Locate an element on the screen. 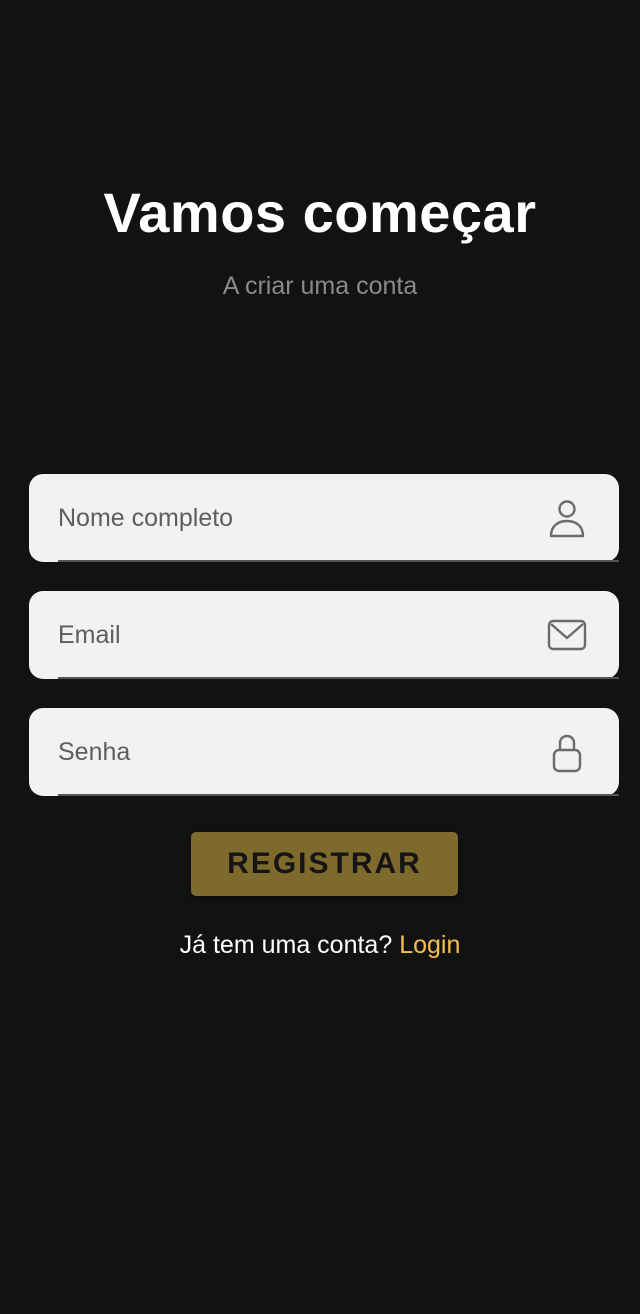 Image resolution: width=640 pixels, height=1314 pixels. register-button: REGISTRAR is located at coordinates (324, 864).